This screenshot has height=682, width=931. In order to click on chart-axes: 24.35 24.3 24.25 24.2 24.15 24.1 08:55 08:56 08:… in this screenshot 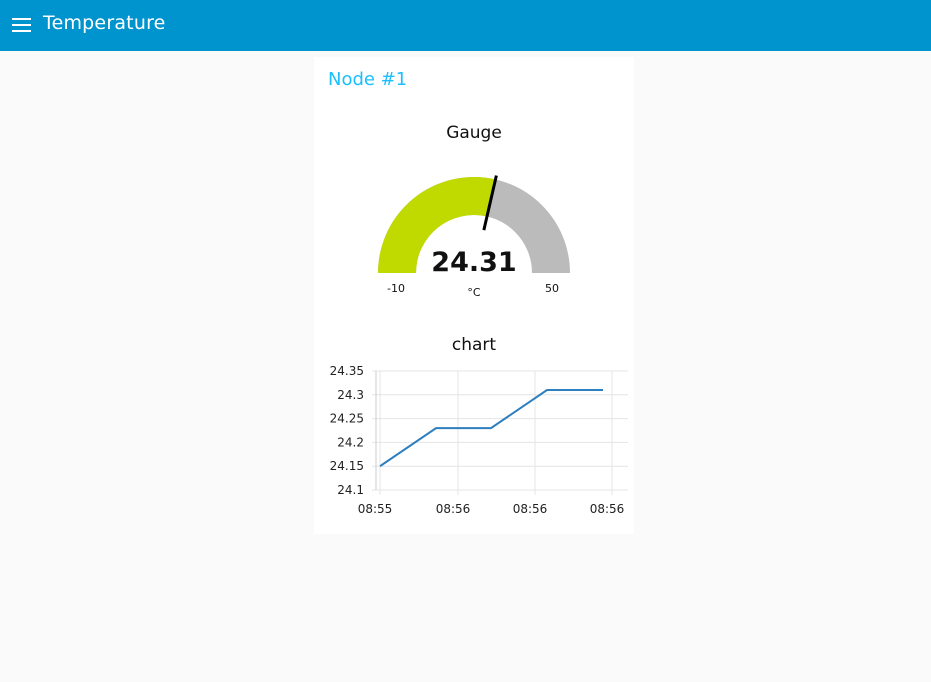, I will do `click(477, 440)`.